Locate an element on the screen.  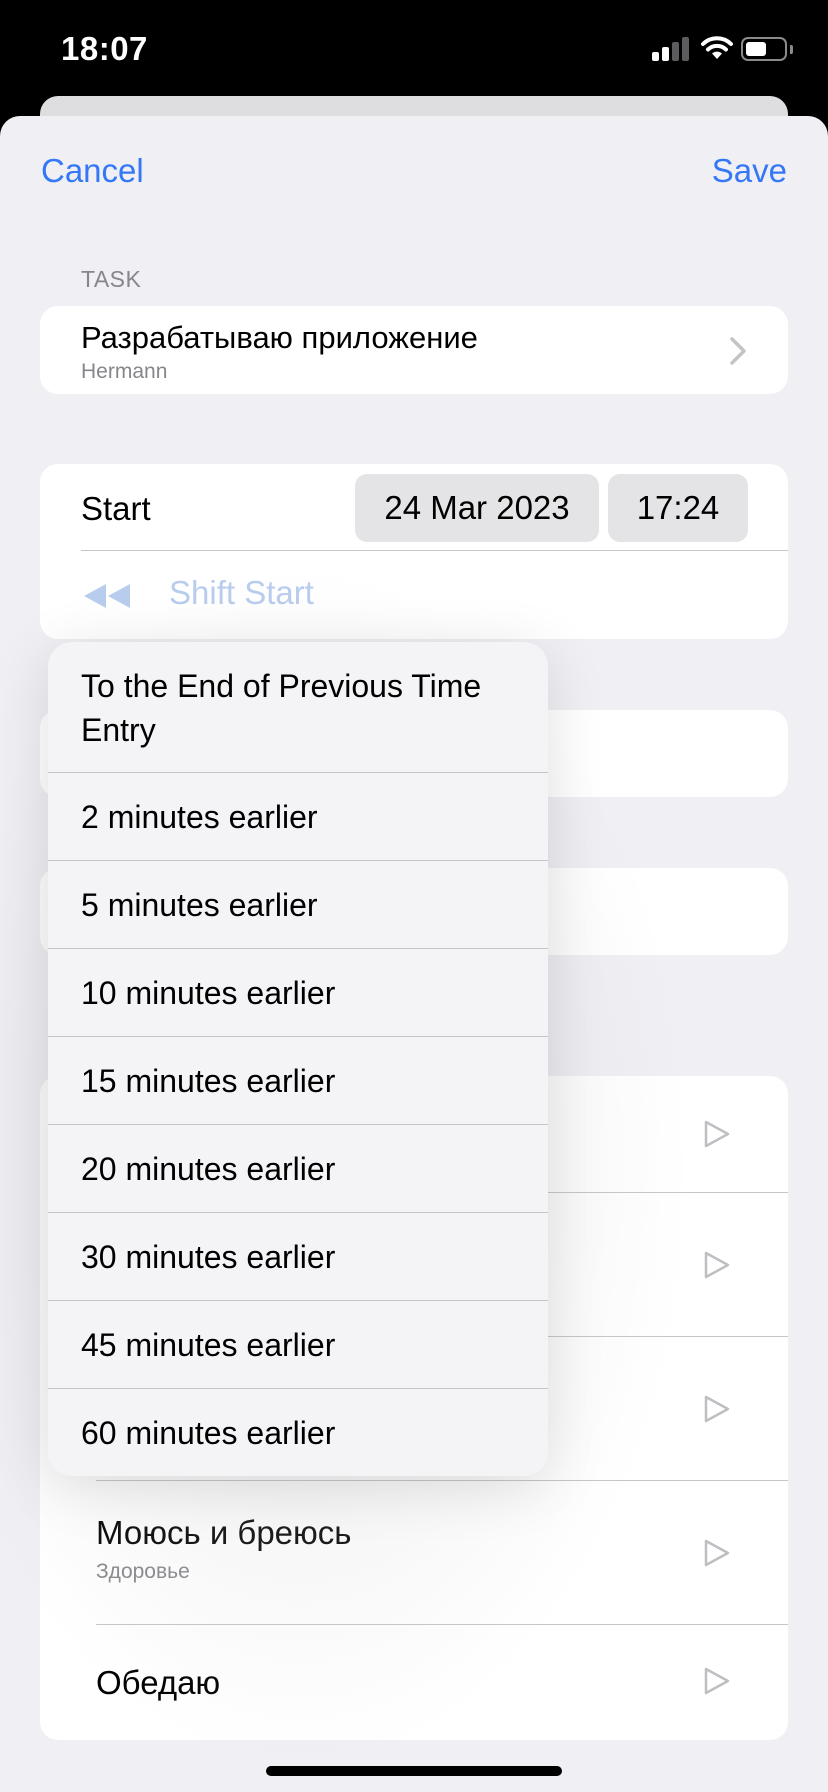
list-item-title: Обедаю is located at coordinates (158, 1682).